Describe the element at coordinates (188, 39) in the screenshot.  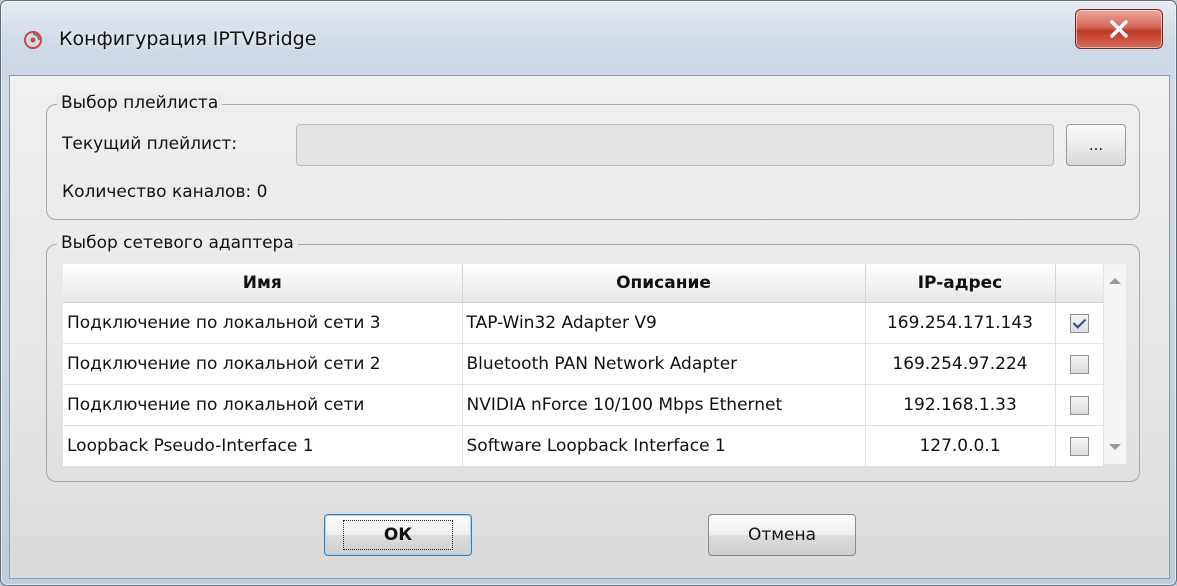
I see `window-title: Конфигурация IPTVBridge` at that location.